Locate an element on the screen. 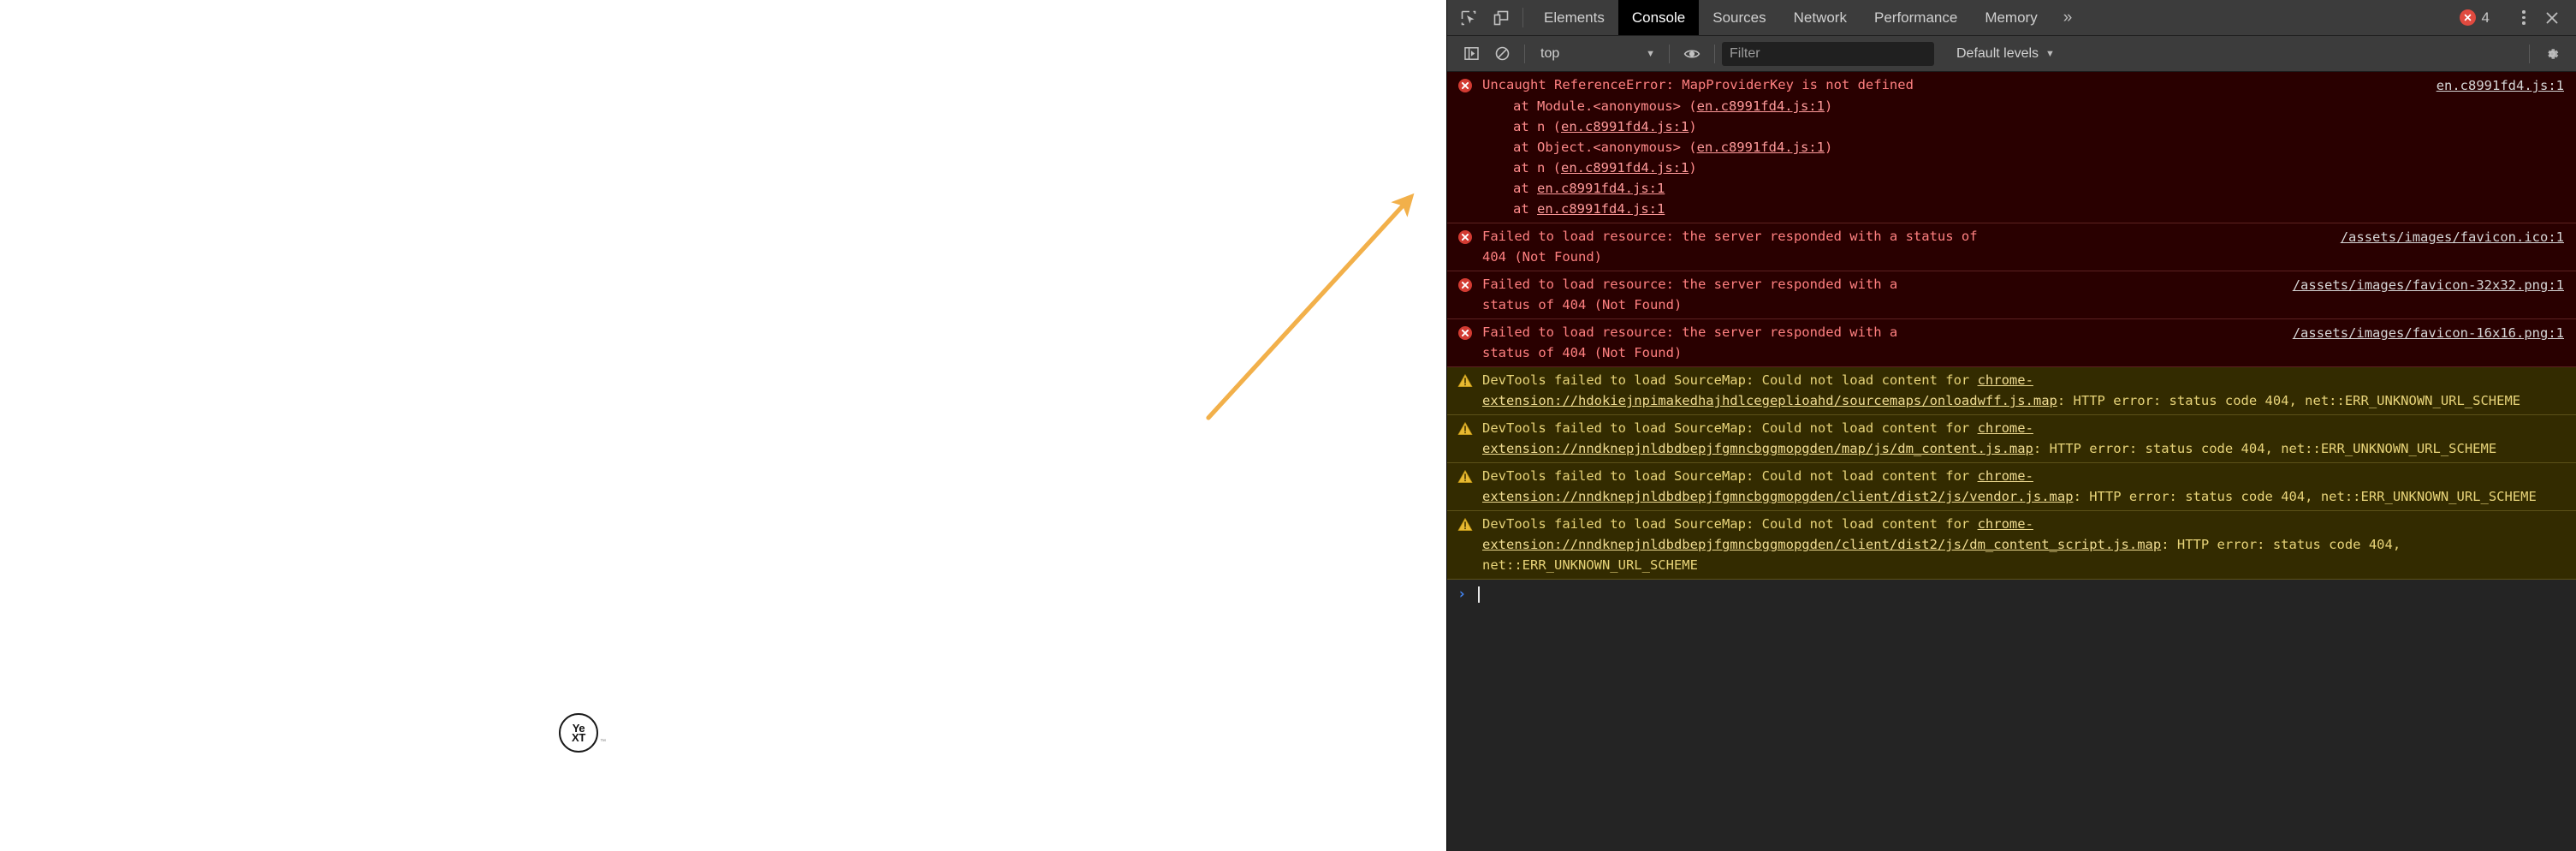 Image resolution: width=2576 pixels, height=851 pixels. message-text-line2: status of 404 (Not Found) is located at coordinates (1582, 305).